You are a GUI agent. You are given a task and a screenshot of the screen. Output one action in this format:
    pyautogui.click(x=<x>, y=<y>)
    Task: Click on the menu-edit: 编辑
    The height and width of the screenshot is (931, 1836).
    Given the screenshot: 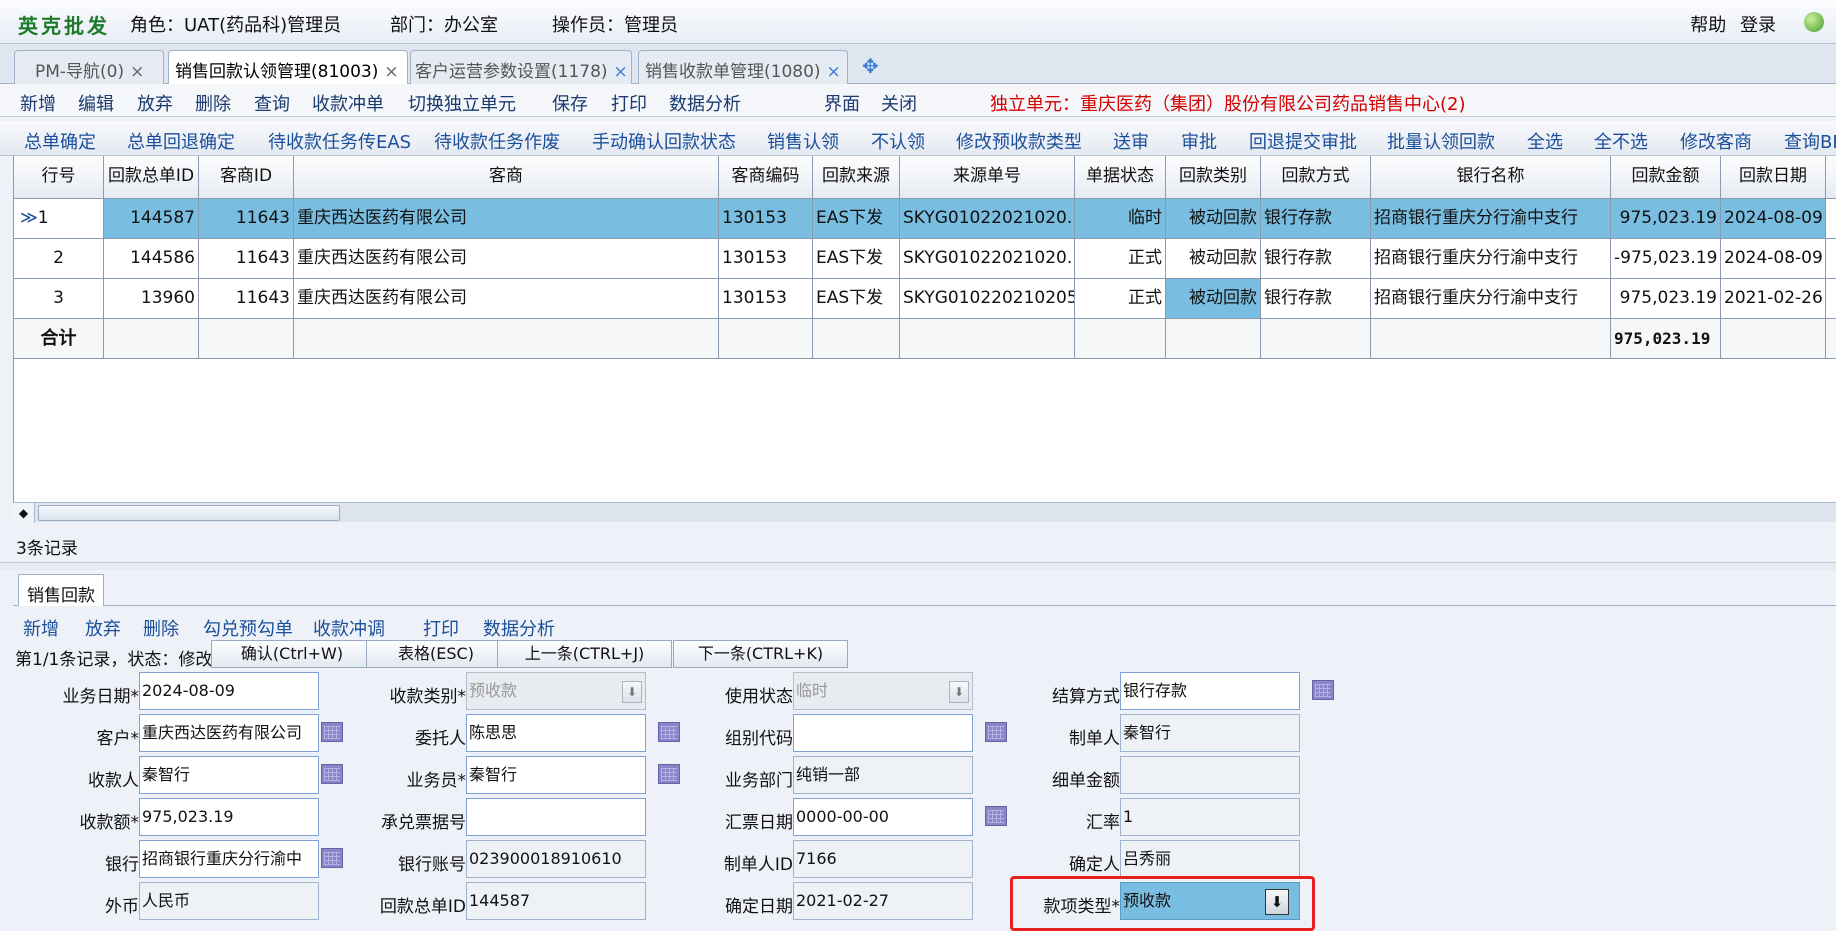 What is the action you would take?
    pyautogui.click(x=96, y=103)
    